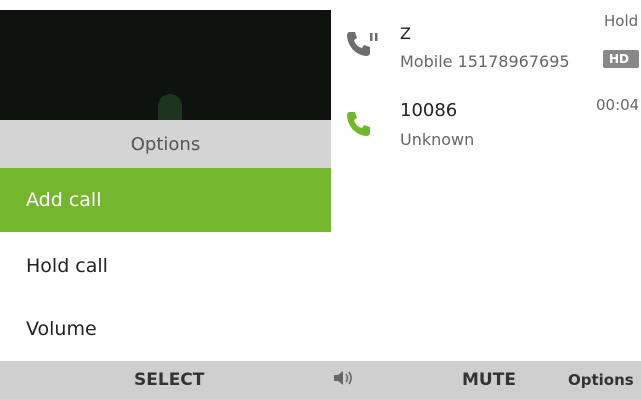 The image size is (641, 399). What do you see at coordinates (618, 105) in the screenshot?
I see `call-timer: 00:04` at bounding box center [618, 105].